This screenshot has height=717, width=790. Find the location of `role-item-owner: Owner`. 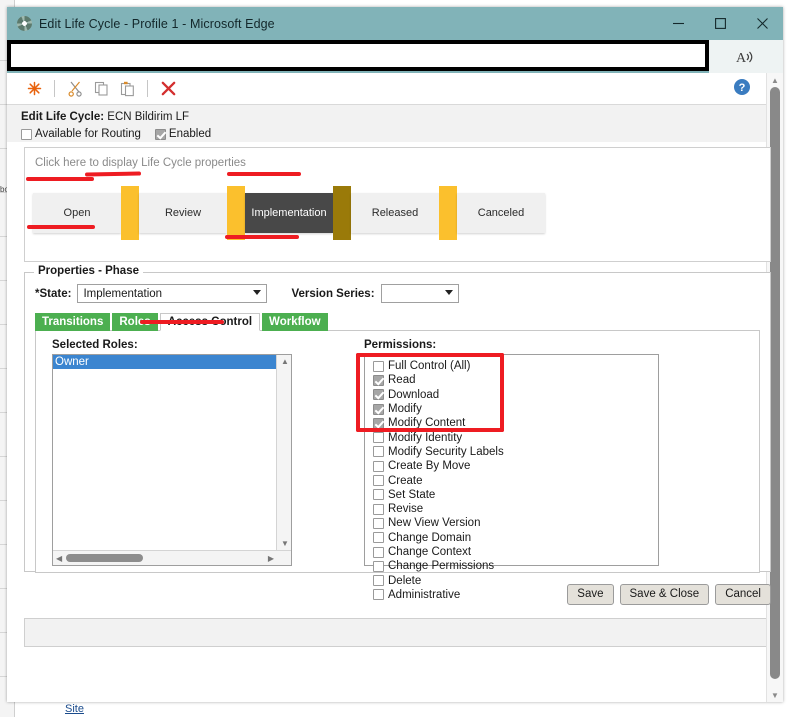

role-item-owner: Owner is located at coordinates (172, 362).